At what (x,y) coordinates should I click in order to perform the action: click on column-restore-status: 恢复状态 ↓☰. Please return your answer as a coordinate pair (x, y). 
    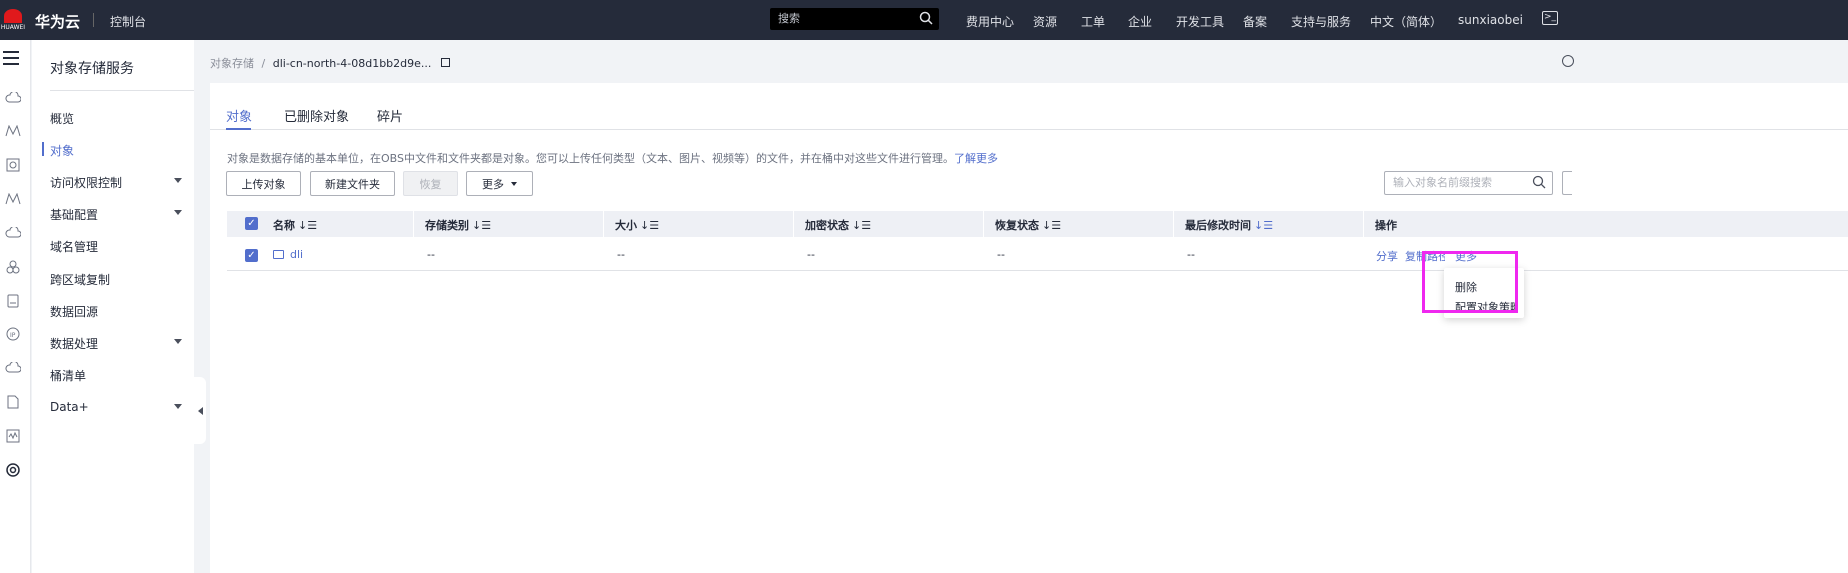
    Looking at the image, I should click on (1028, 225).